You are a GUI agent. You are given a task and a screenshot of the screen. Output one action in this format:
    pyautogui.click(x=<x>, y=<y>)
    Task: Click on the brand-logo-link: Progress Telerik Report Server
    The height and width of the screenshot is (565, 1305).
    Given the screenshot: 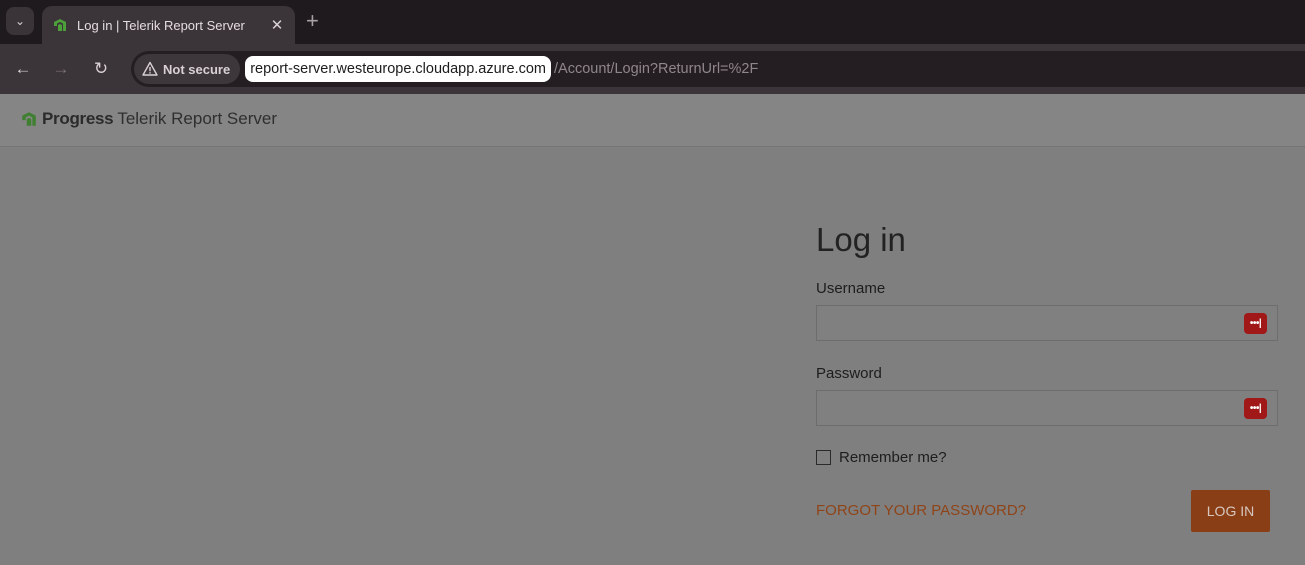 What is the action you would take?
    pyautogui.click(x=148, y=119)
    